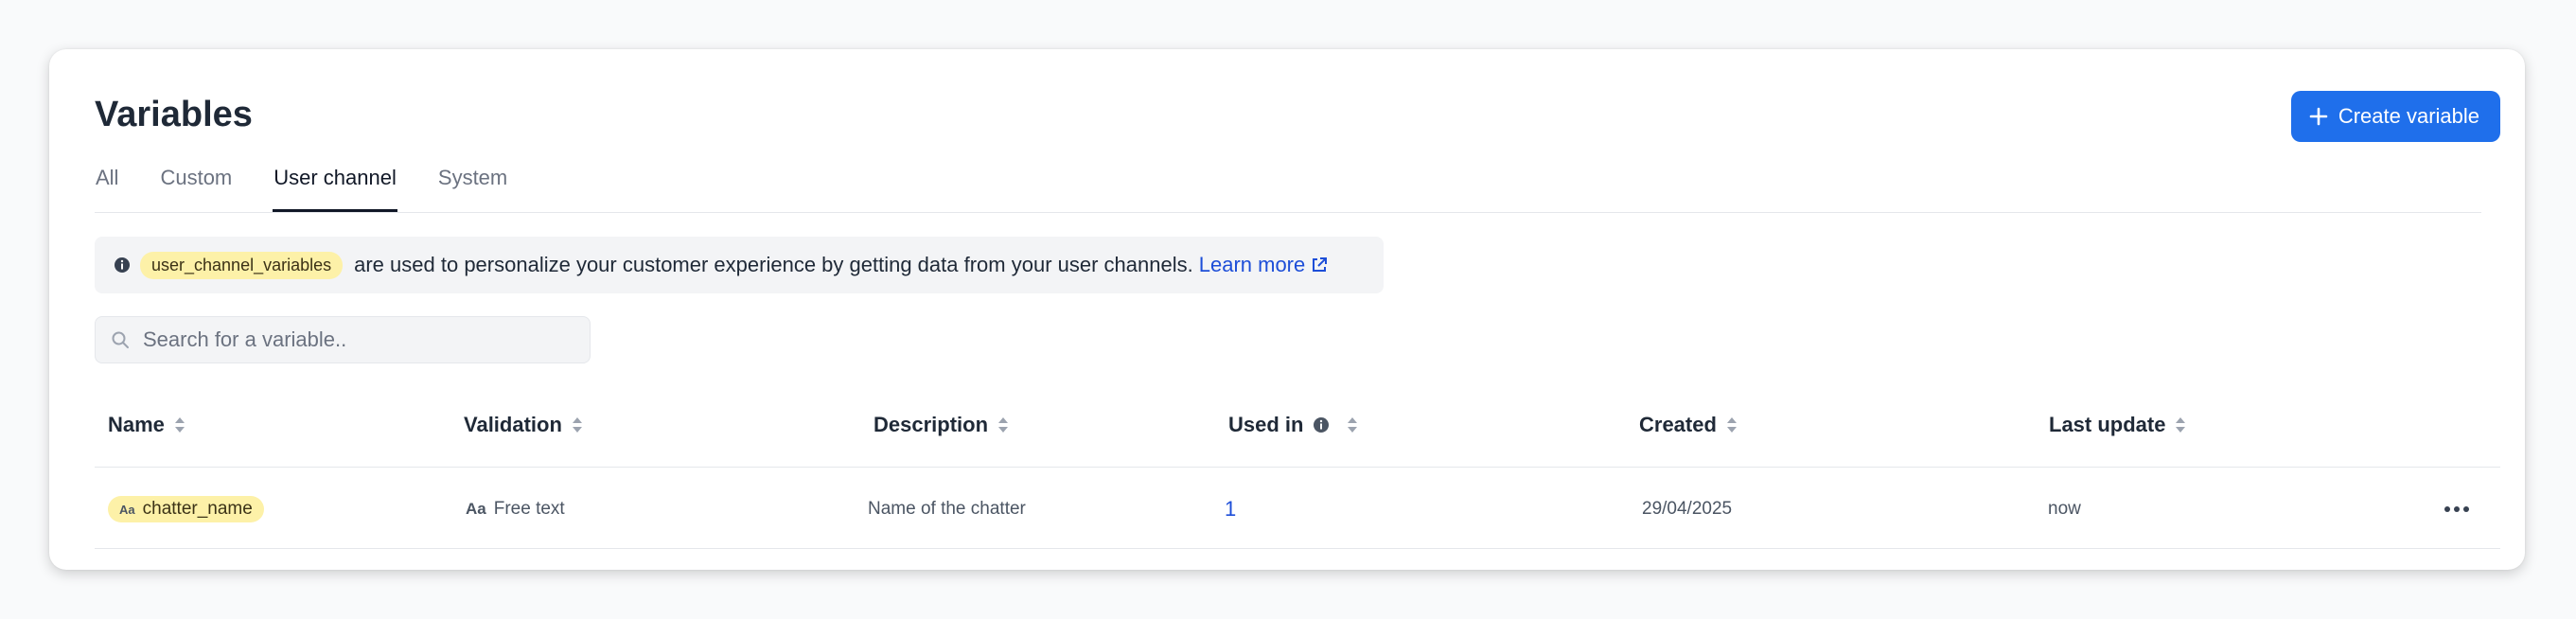 This screenshot has height=619, width=2576. Describe the element at coordinates (1320, 264) in the screenshot. I see `external-link-icon` at that location.